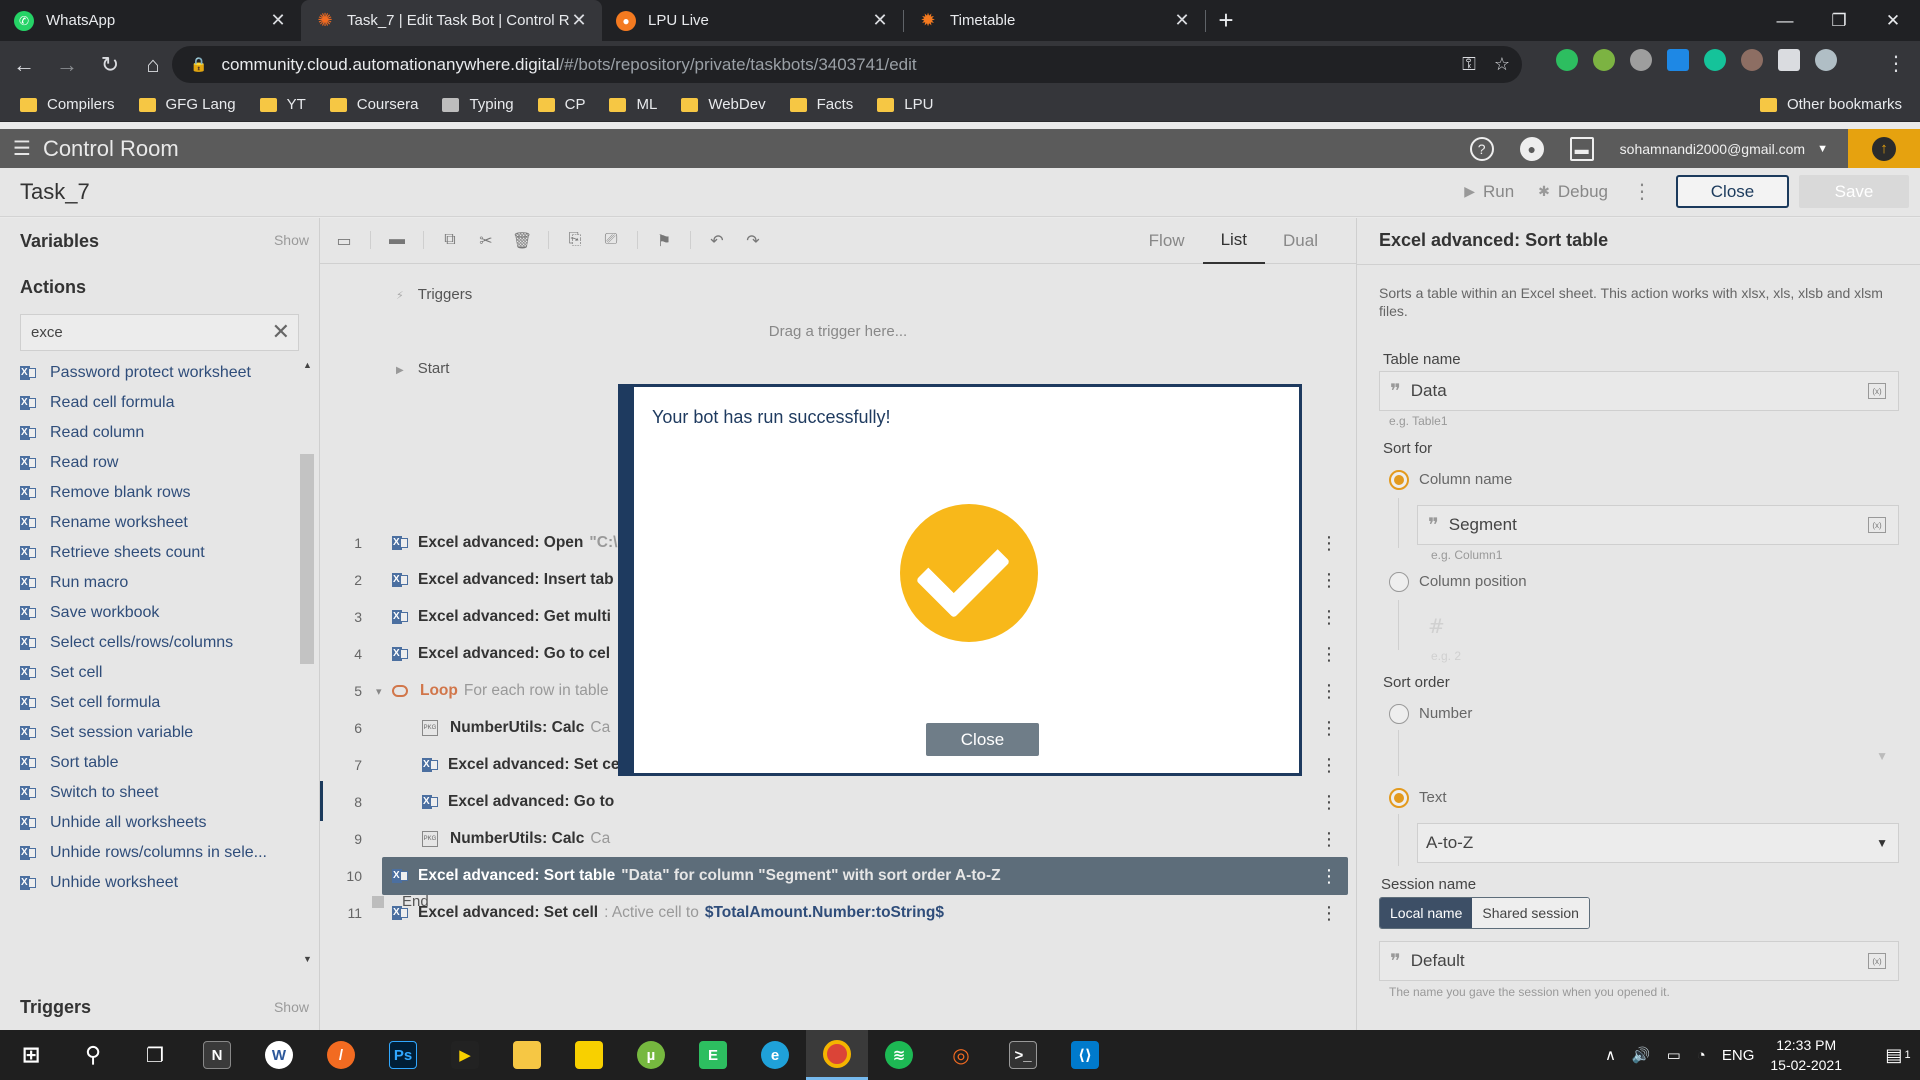  I want to click on vscode-icon: ⟨⟩, so click(1085, 1055).